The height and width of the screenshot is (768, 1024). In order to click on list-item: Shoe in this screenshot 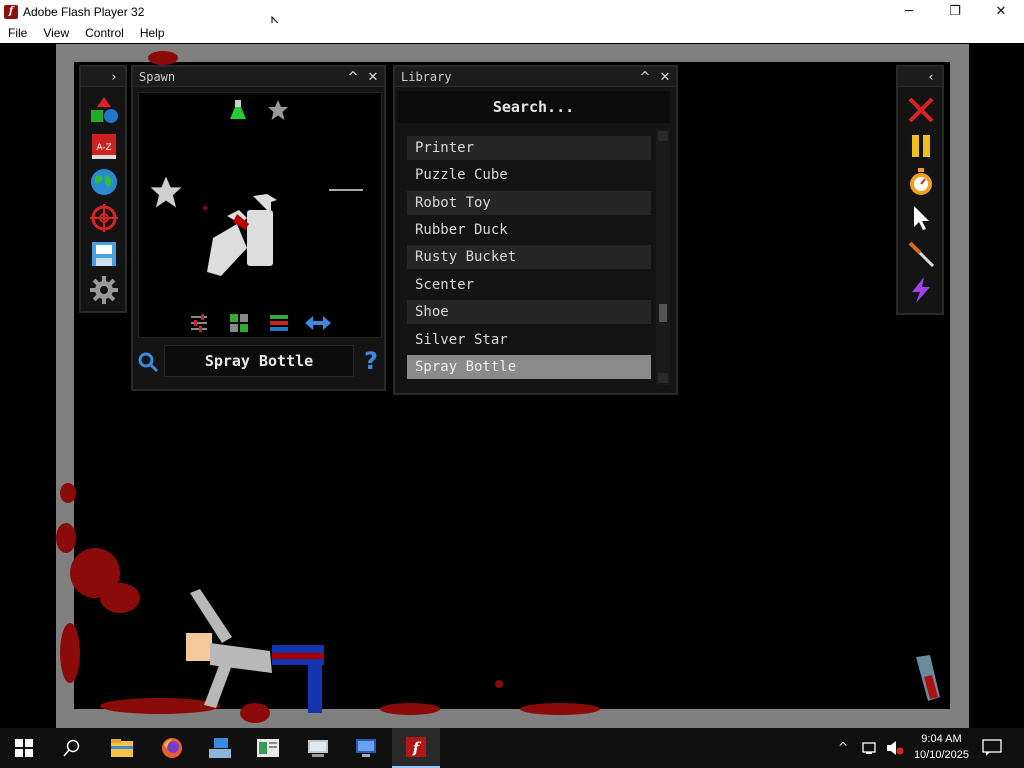, I will do `click(529, 312)`.